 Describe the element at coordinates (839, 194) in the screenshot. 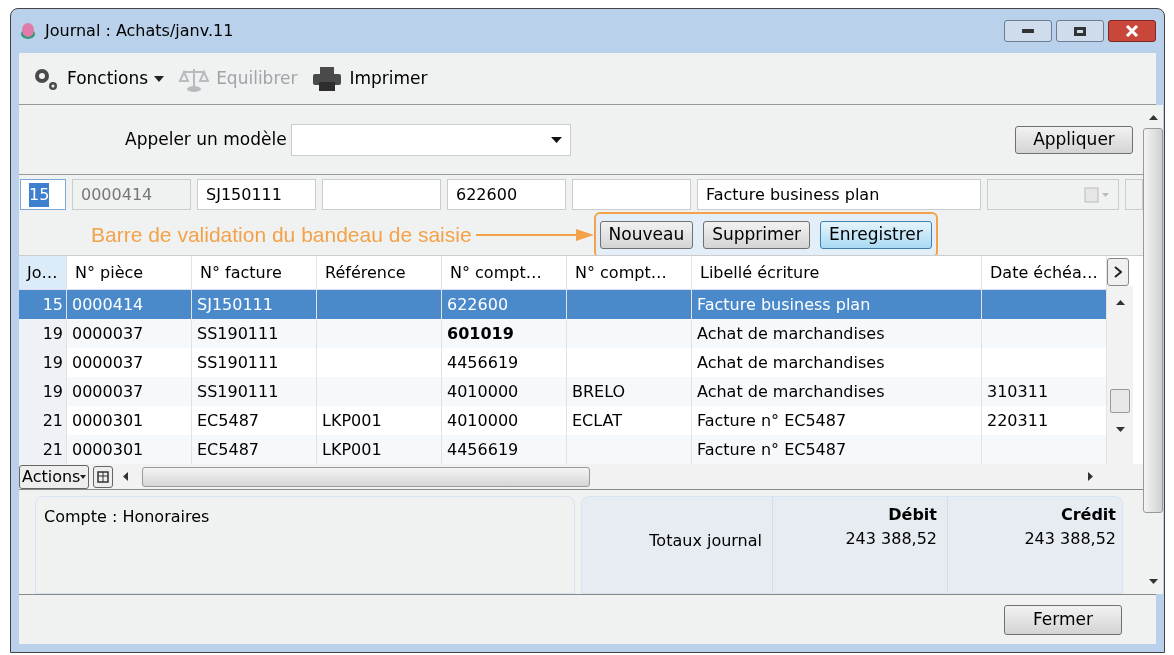

I see `entry-field: Facture business plan` at that location.